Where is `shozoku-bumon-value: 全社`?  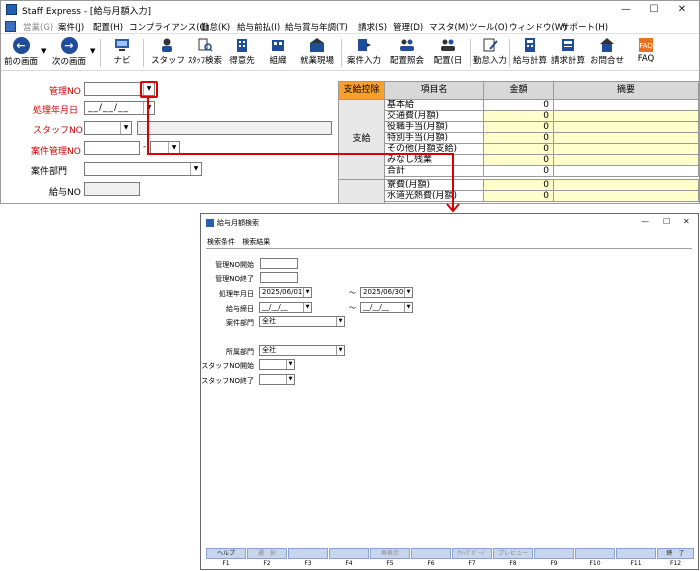
shozoku-bumon-value: 全社 is located at coordinates (269, 350).